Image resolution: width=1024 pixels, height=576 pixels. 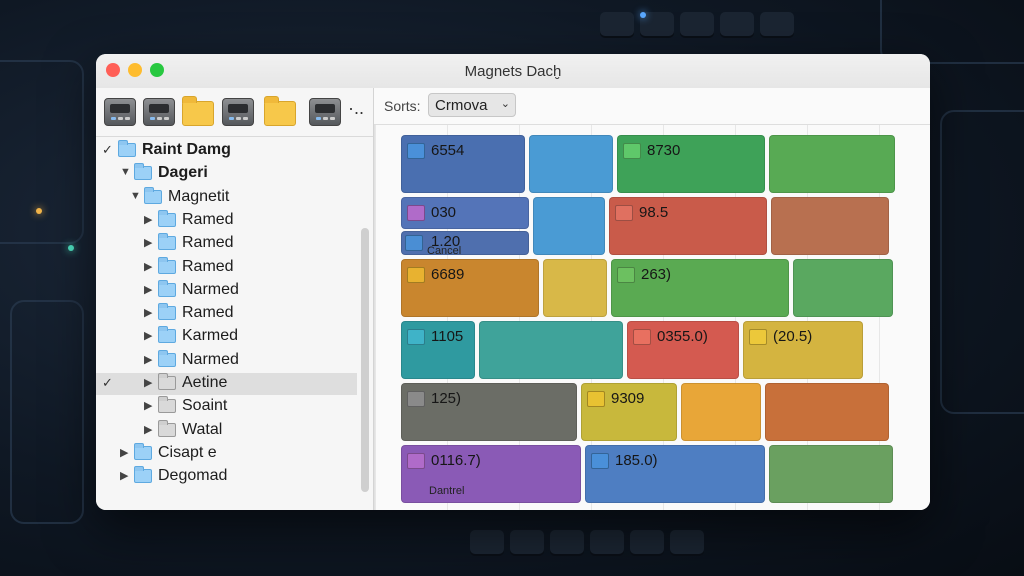 I want to click on more-options-icon: ·.., so click(x=356, y=108).